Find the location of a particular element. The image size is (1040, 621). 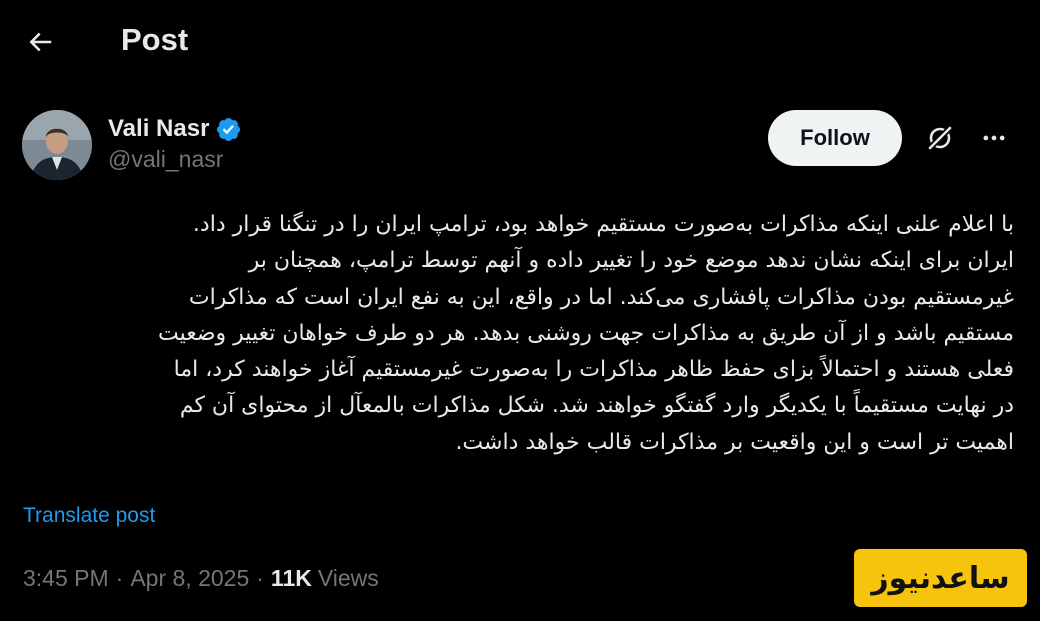

avatar-image is located at coordinates (57, 145).